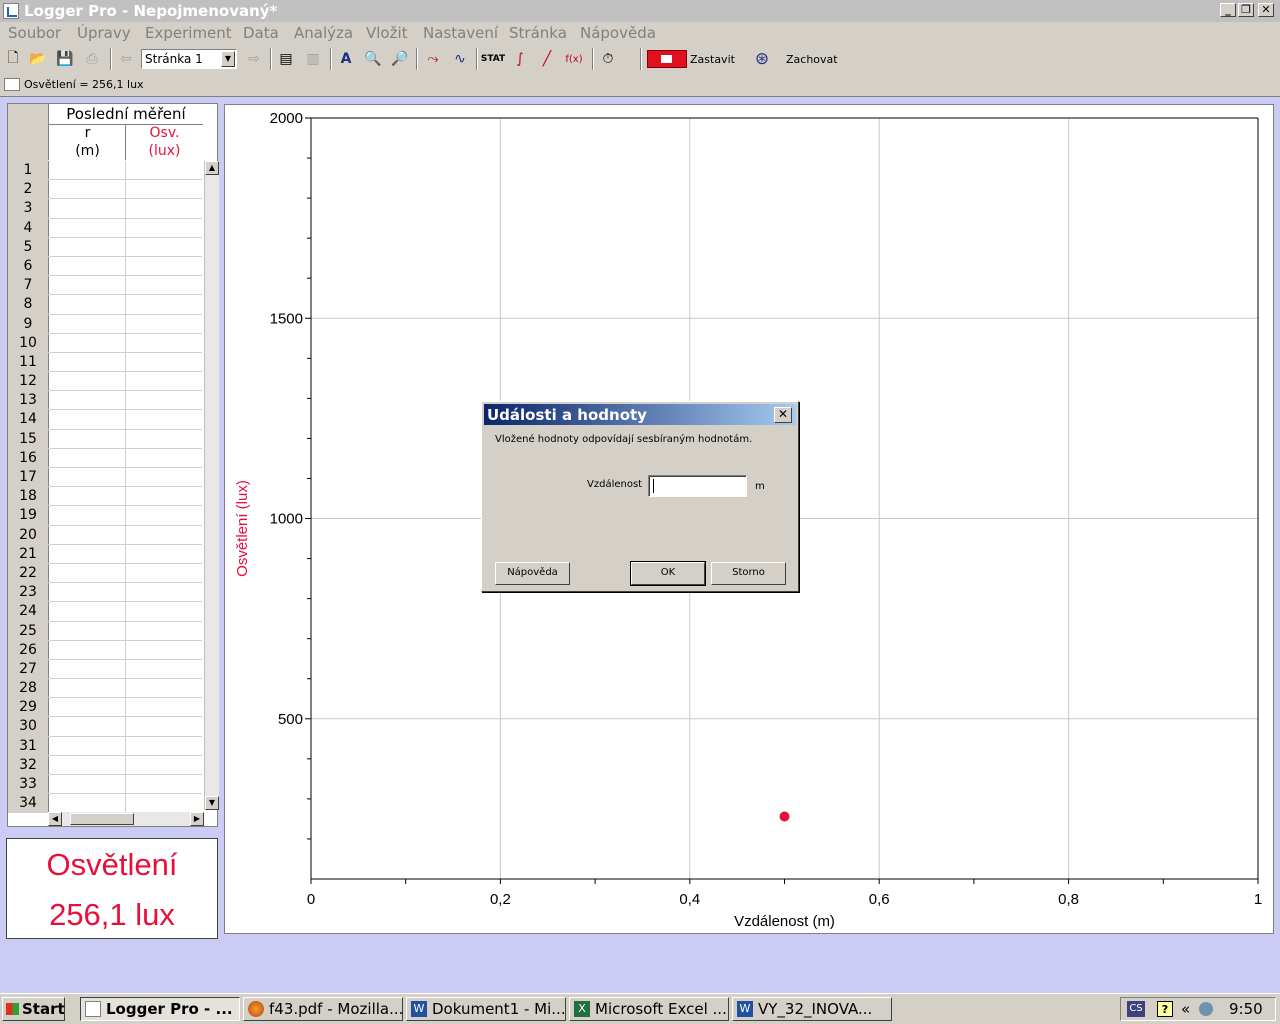  Describe the element at coordinates (105, 209) in the screenshot. I see `table-row: 3` at that location.